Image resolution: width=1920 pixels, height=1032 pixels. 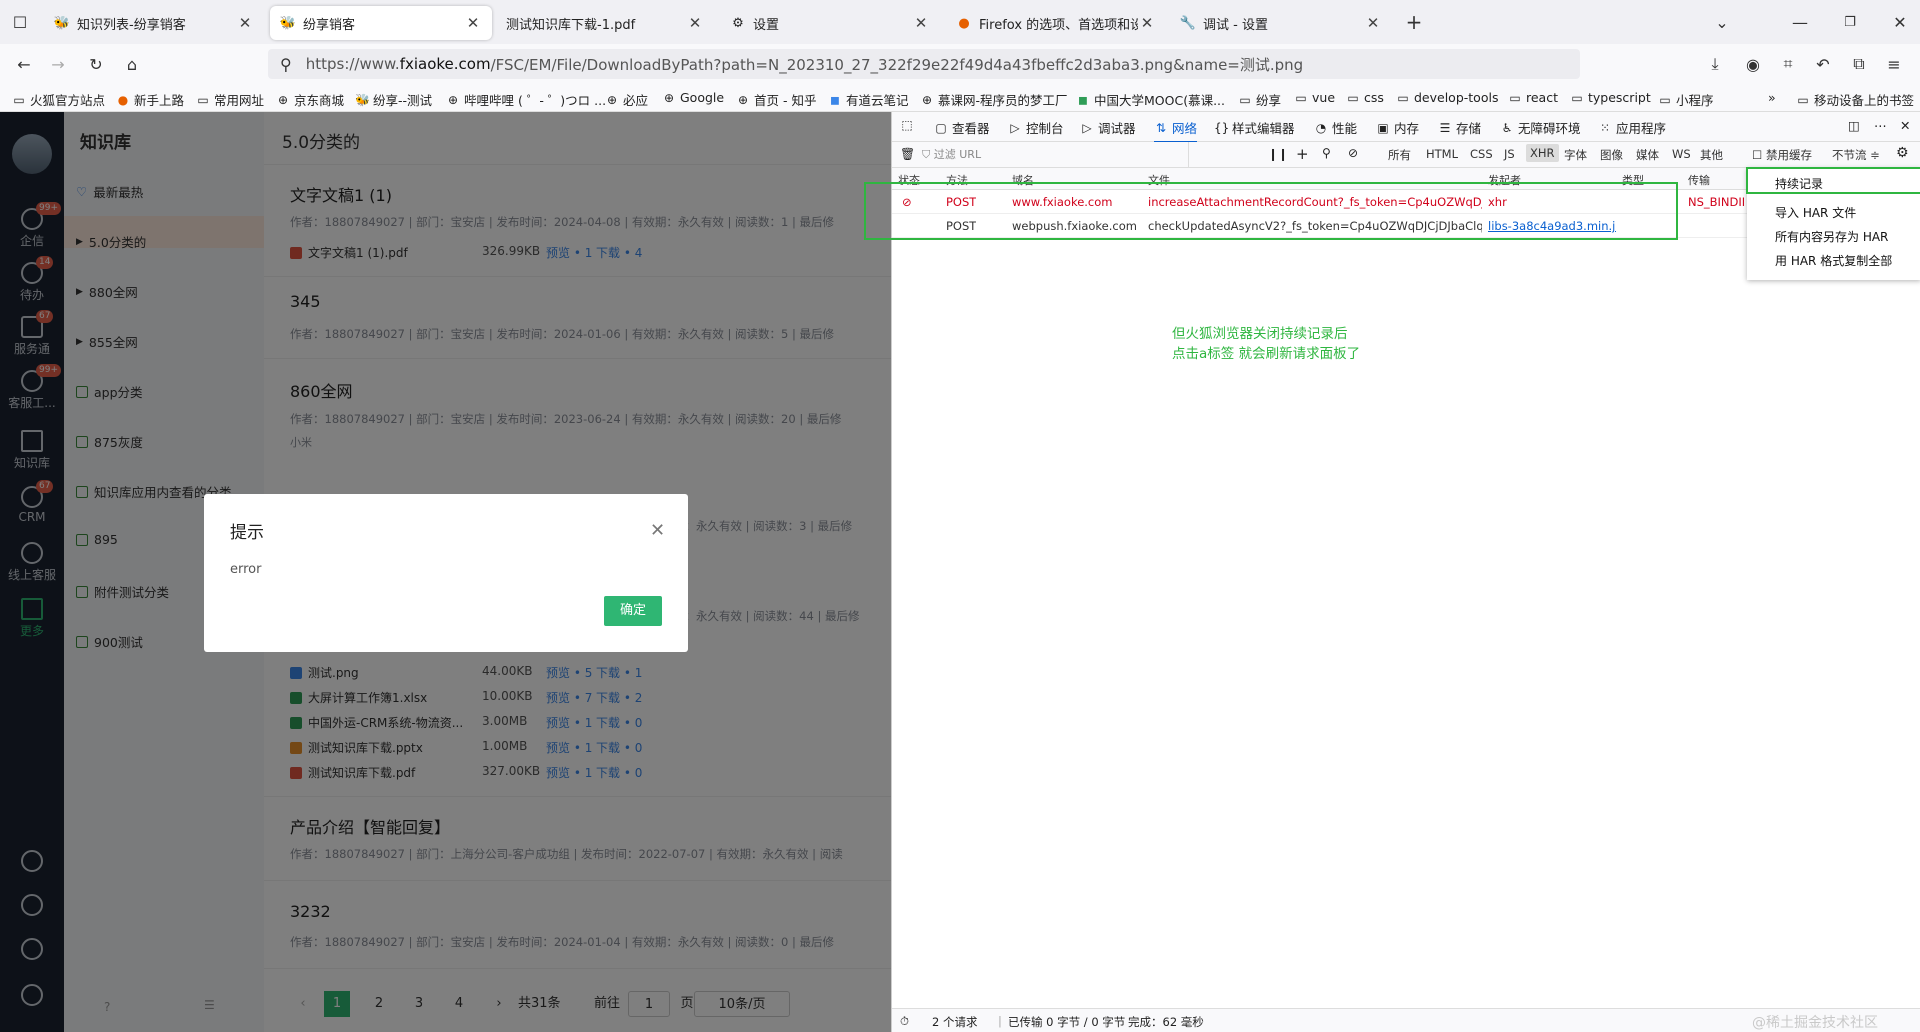 What do you see at coordinates (1611, 155) in the screenshot?
I see `type-image: 图像` at bounding box center [1611, 155].